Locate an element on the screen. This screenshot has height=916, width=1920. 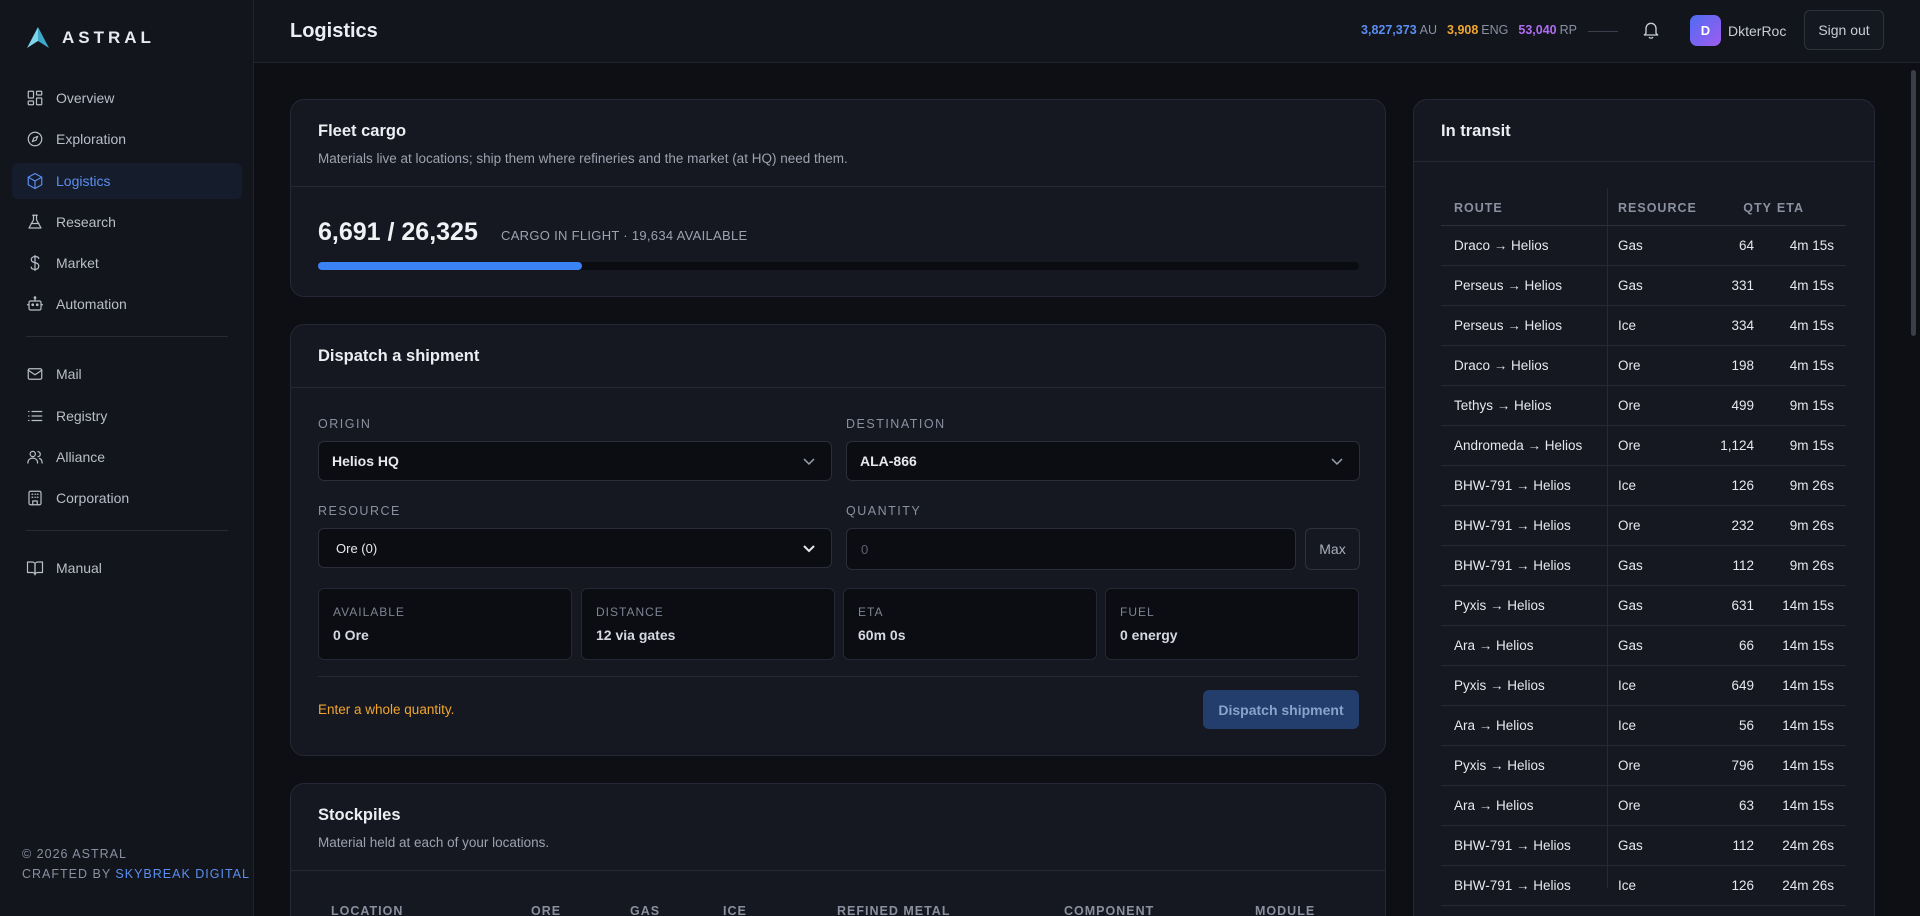
resource-unit: RP is located at coordinates (1568, 30).